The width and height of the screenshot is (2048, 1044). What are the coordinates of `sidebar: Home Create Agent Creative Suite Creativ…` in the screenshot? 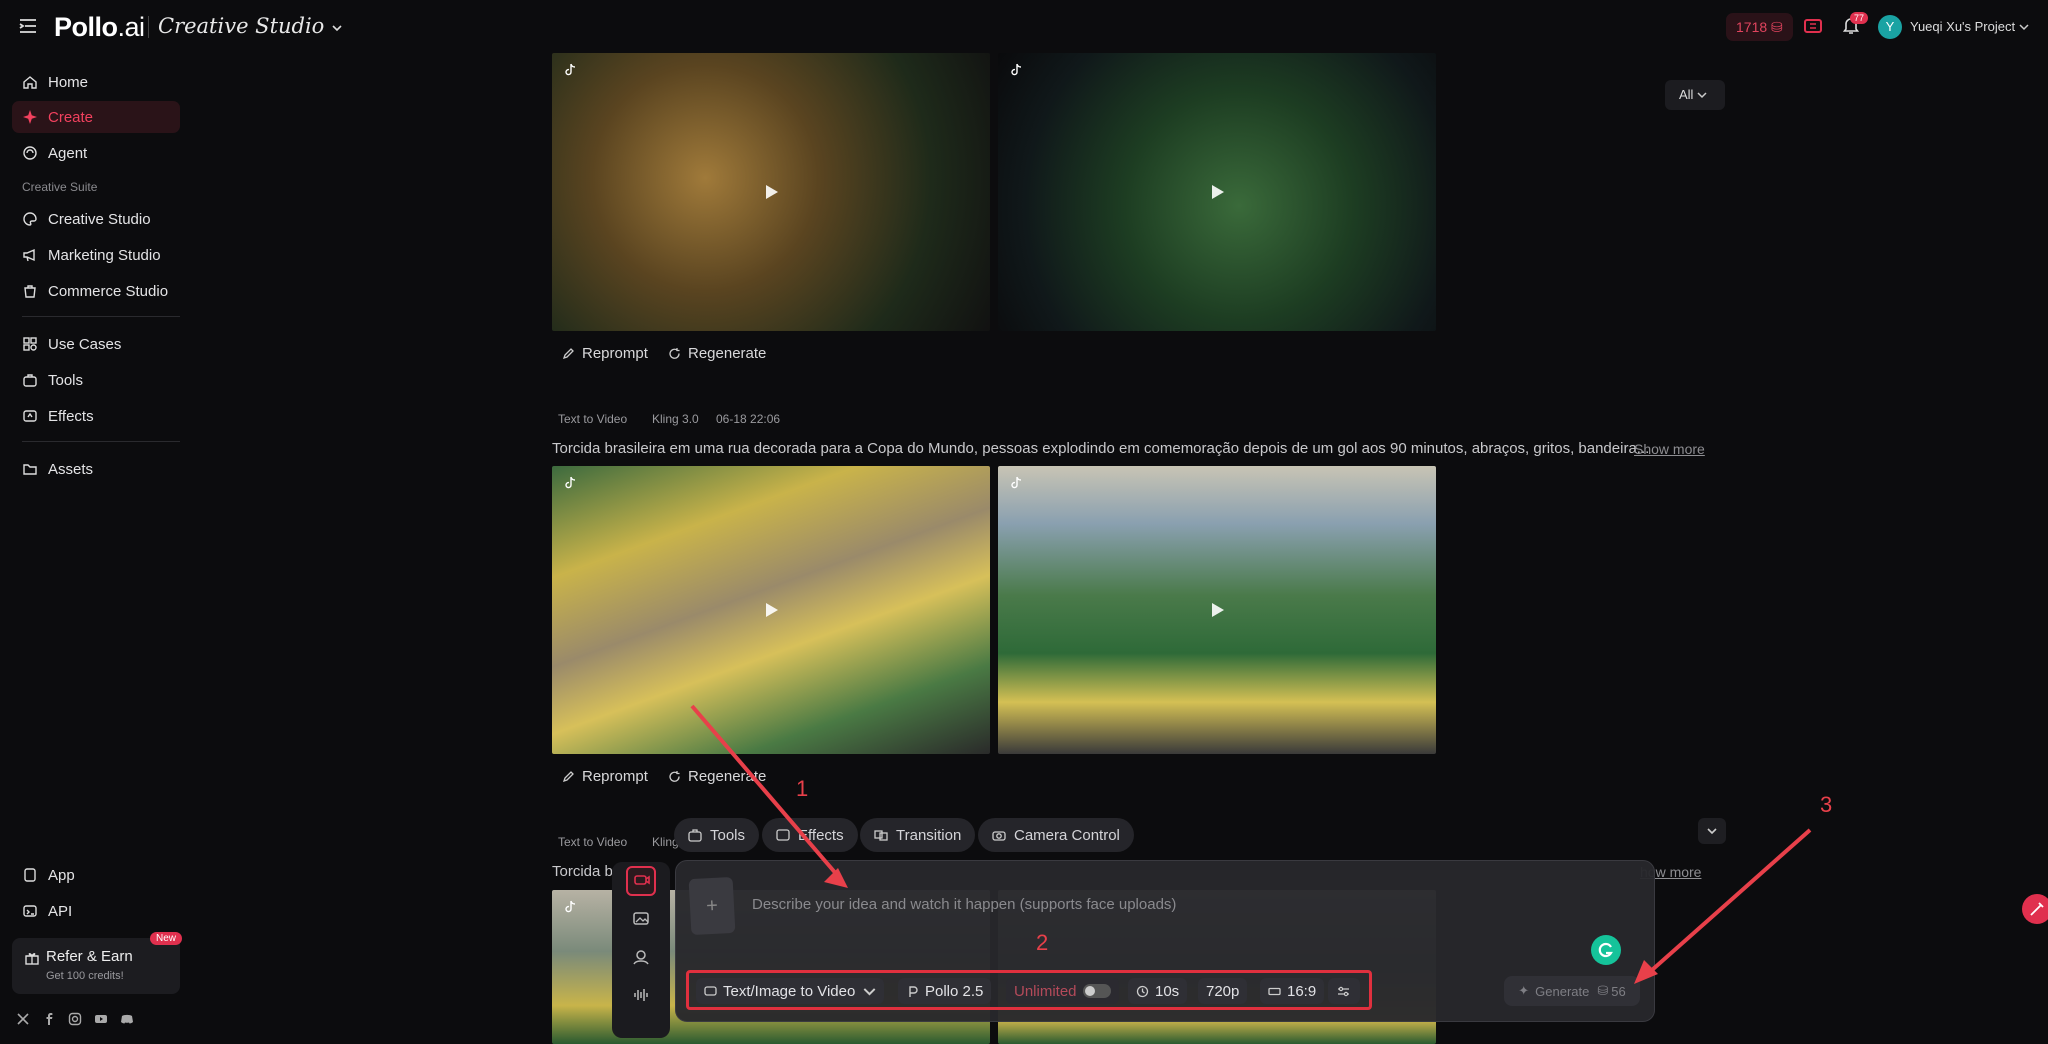 It's located at (95, 548).